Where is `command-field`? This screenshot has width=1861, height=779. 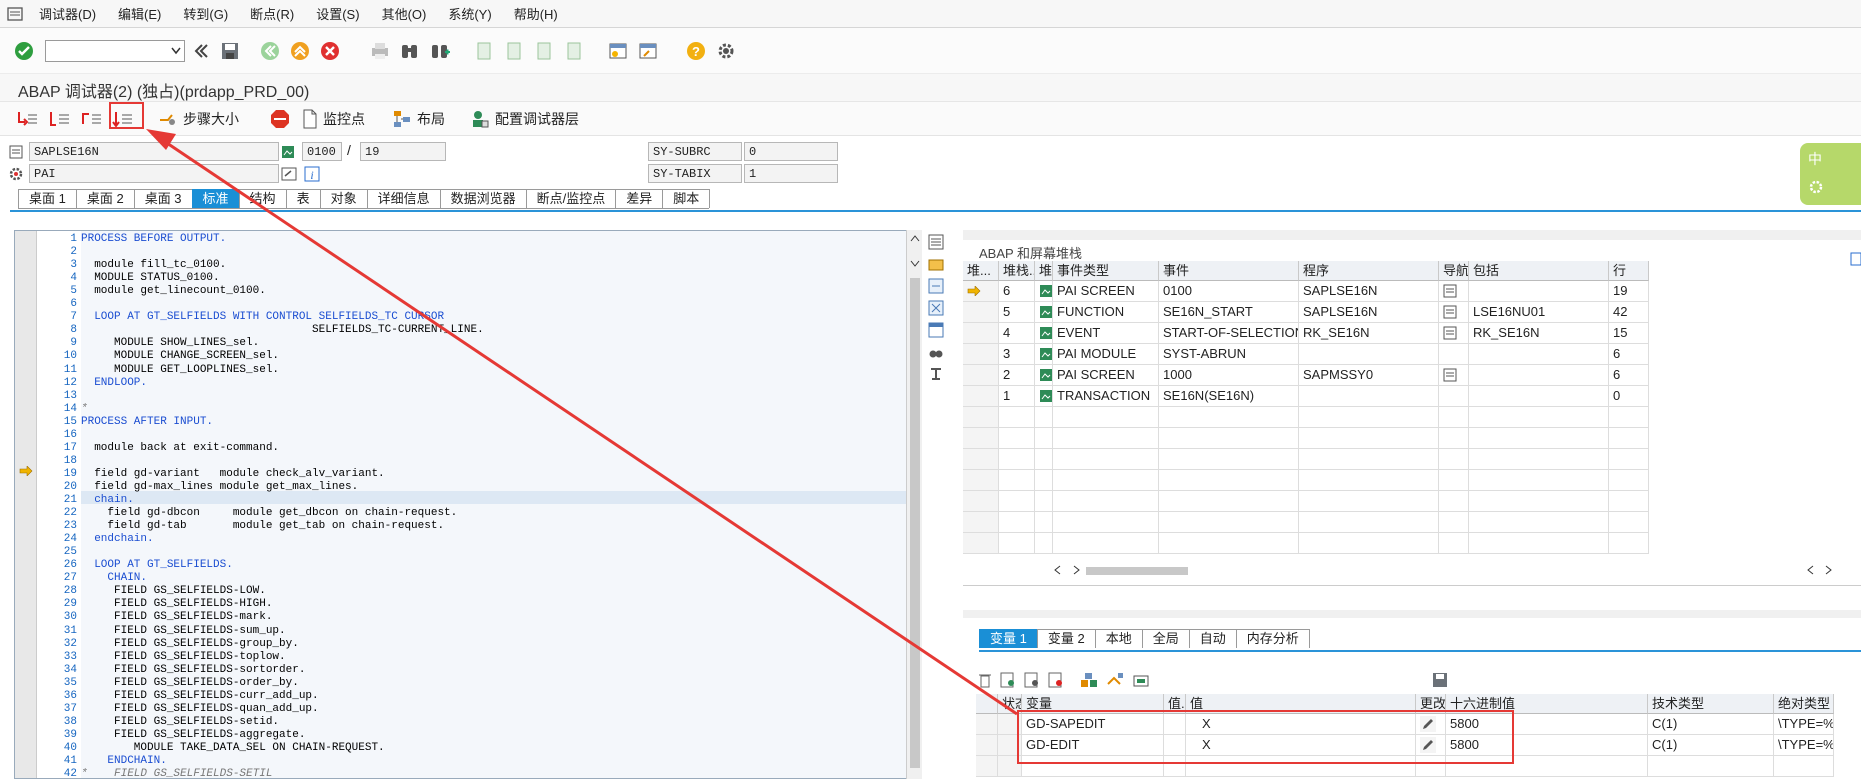
command-field is located at coordinates (115, 50).